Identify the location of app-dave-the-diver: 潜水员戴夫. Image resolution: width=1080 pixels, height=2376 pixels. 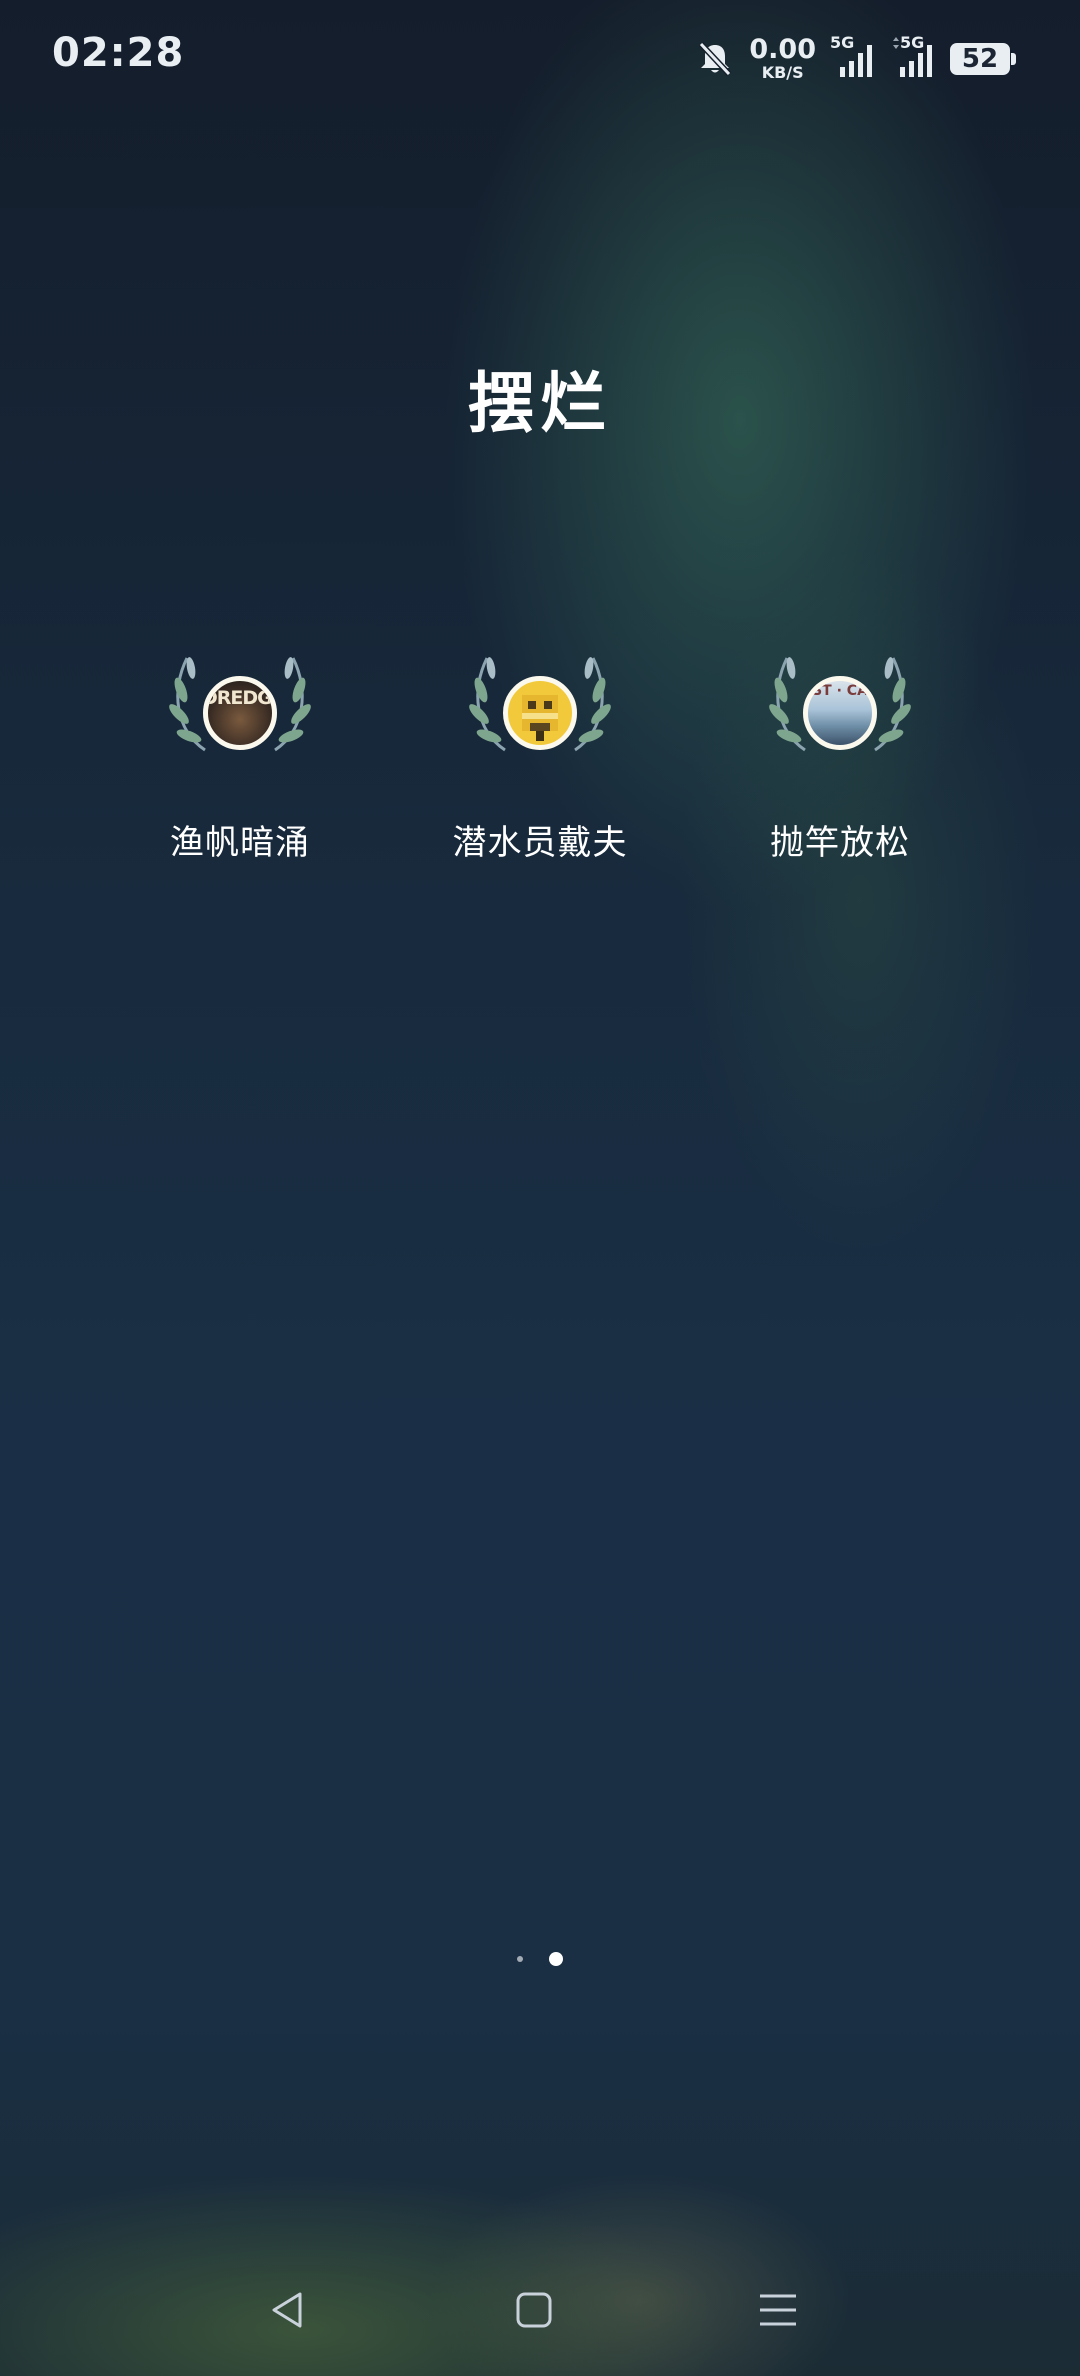
(540, 752).